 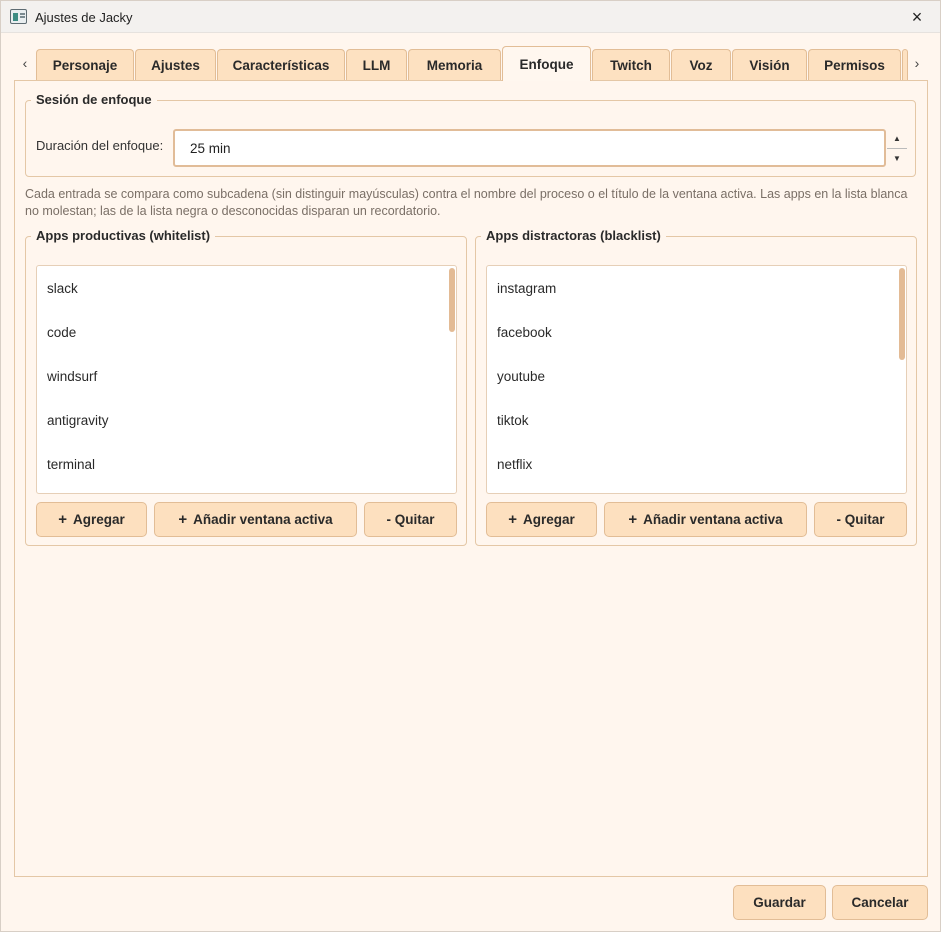 I want to click on whitelist-add-active-label: Añadir ventana activa, so click(x=263, y=519).